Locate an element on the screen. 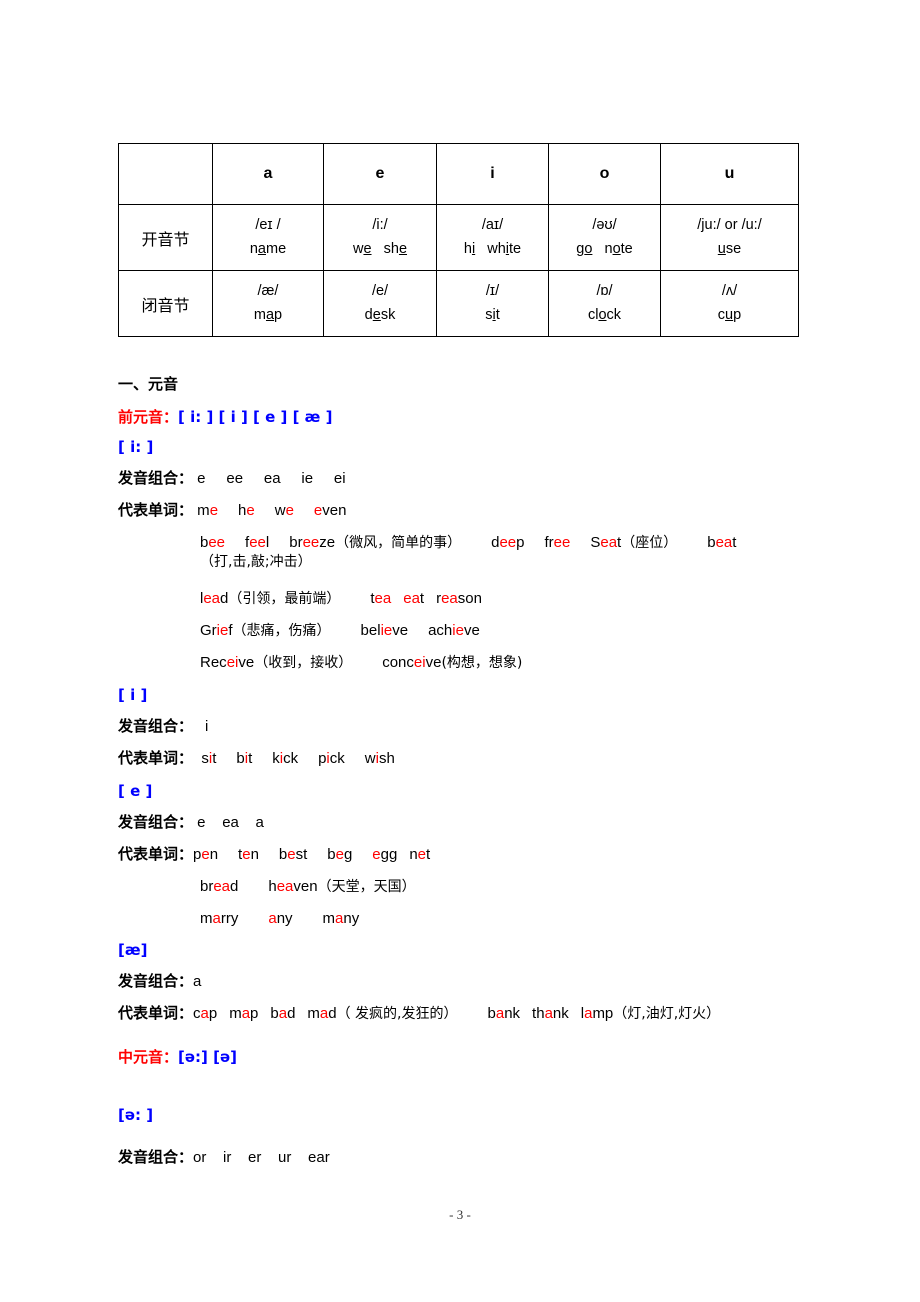 The width and height of the screenshot is (920, 1302). word-deep: deep is located at coordinates (508, 542).